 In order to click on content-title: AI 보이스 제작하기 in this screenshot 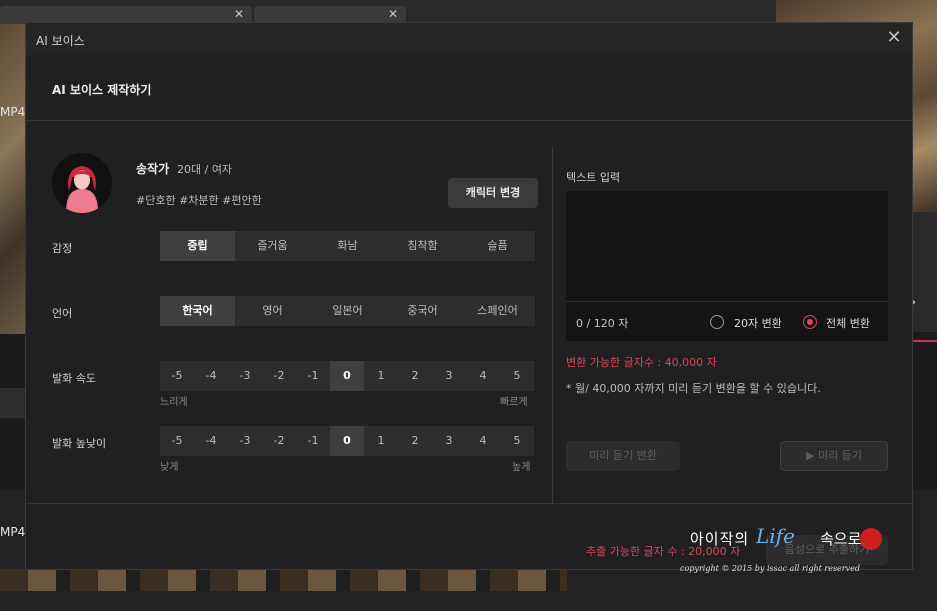, I will do `click(102, 90)`.